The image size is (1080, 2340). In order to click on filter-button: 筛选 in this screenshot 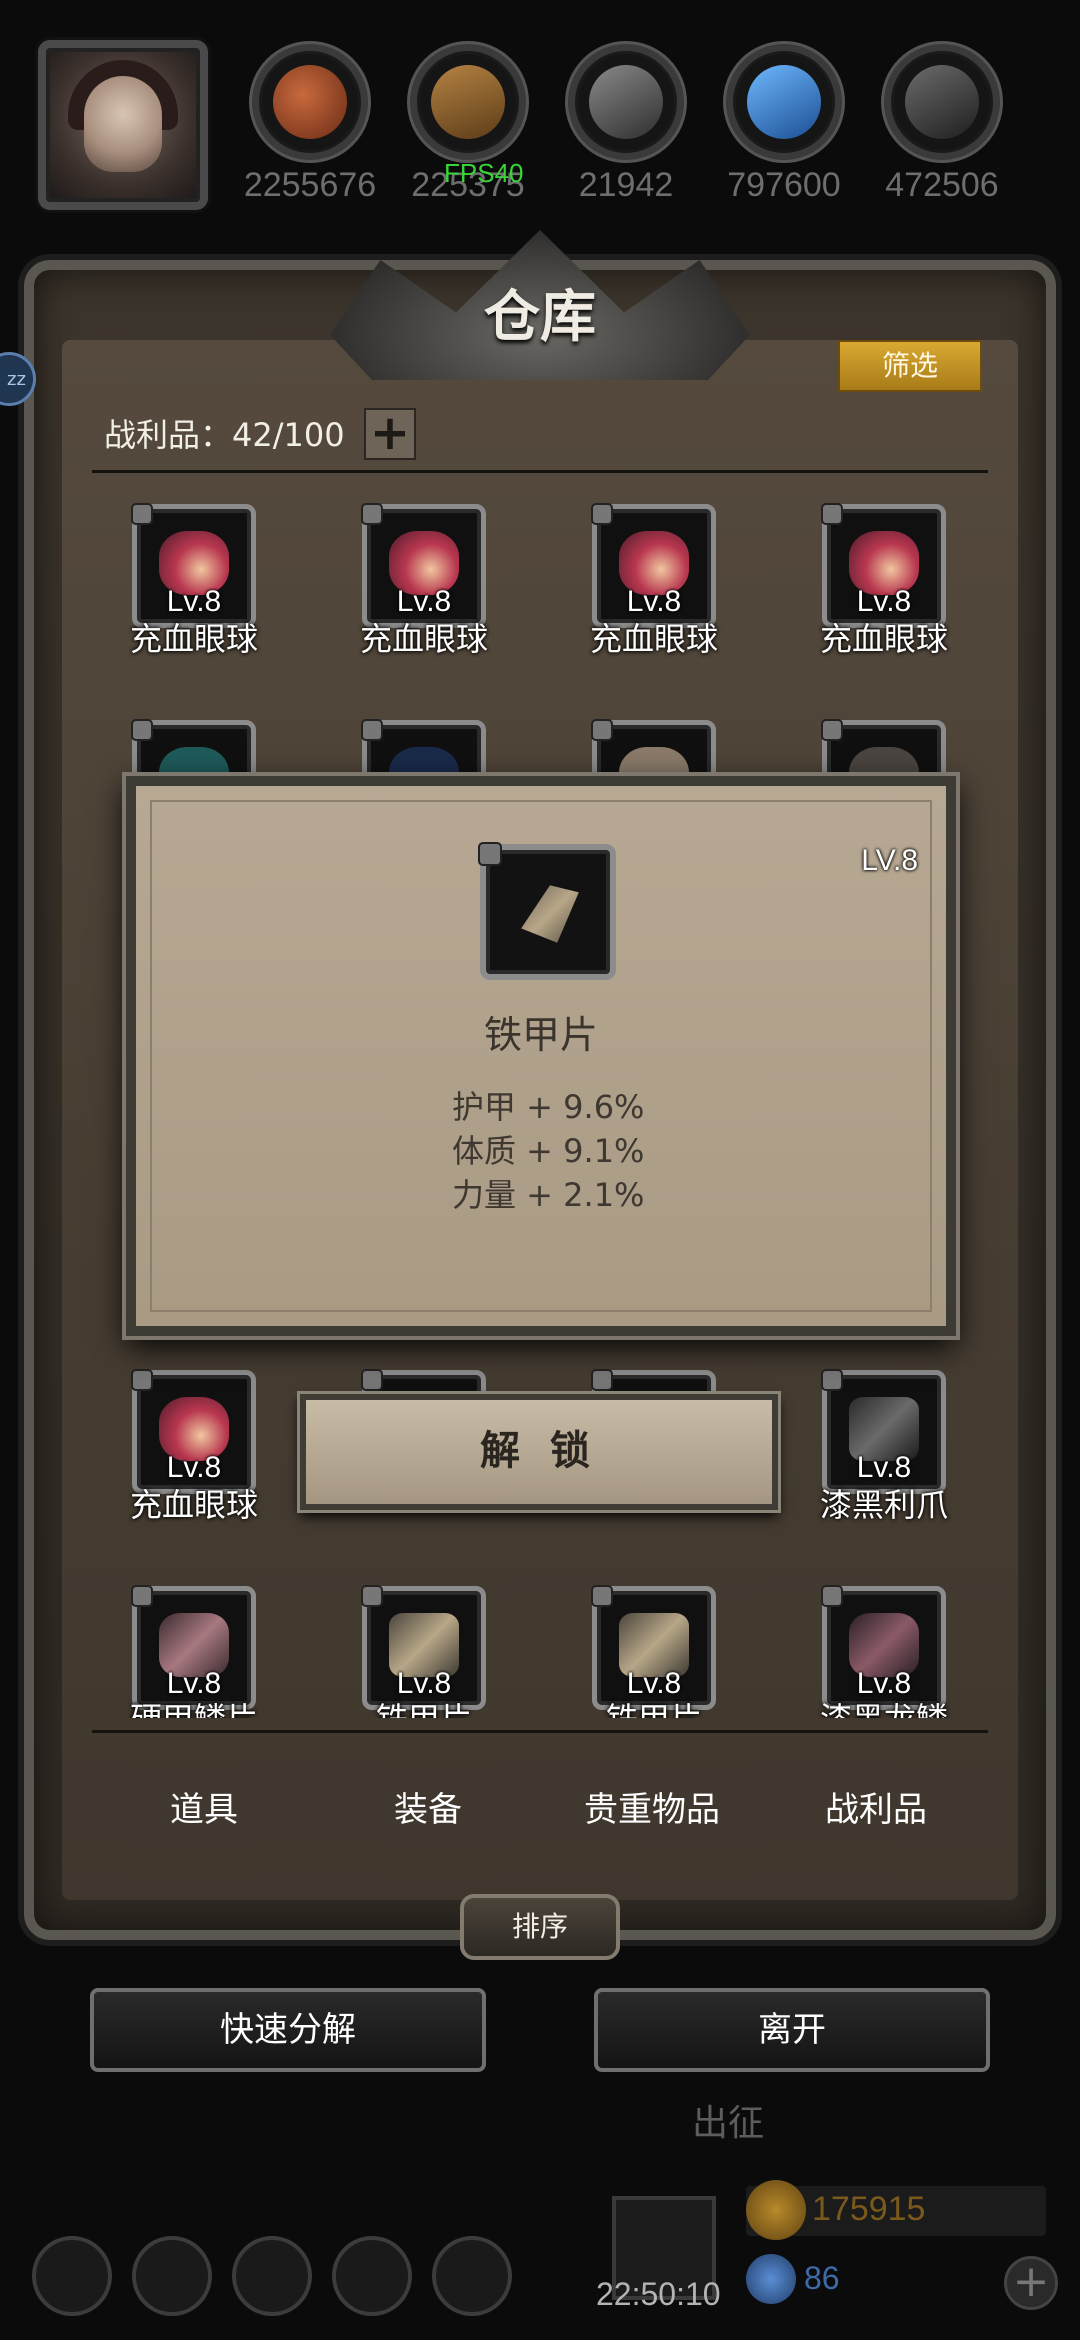, I will do `click(910, 366)`.